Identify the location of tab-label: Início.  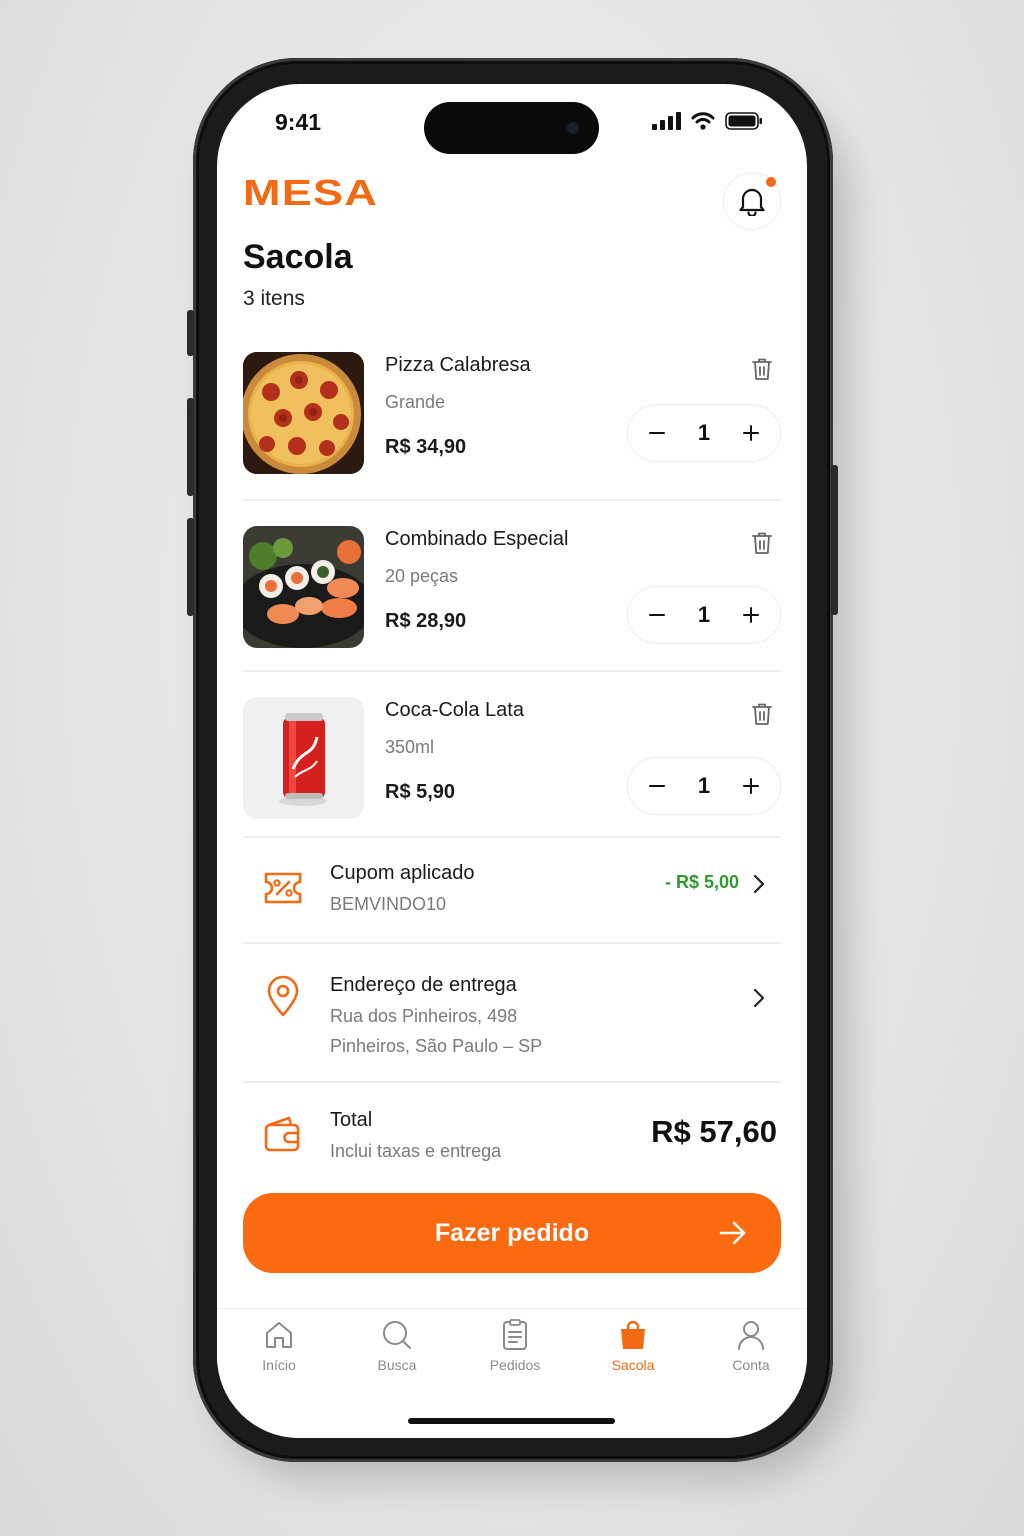
(279, 1365).